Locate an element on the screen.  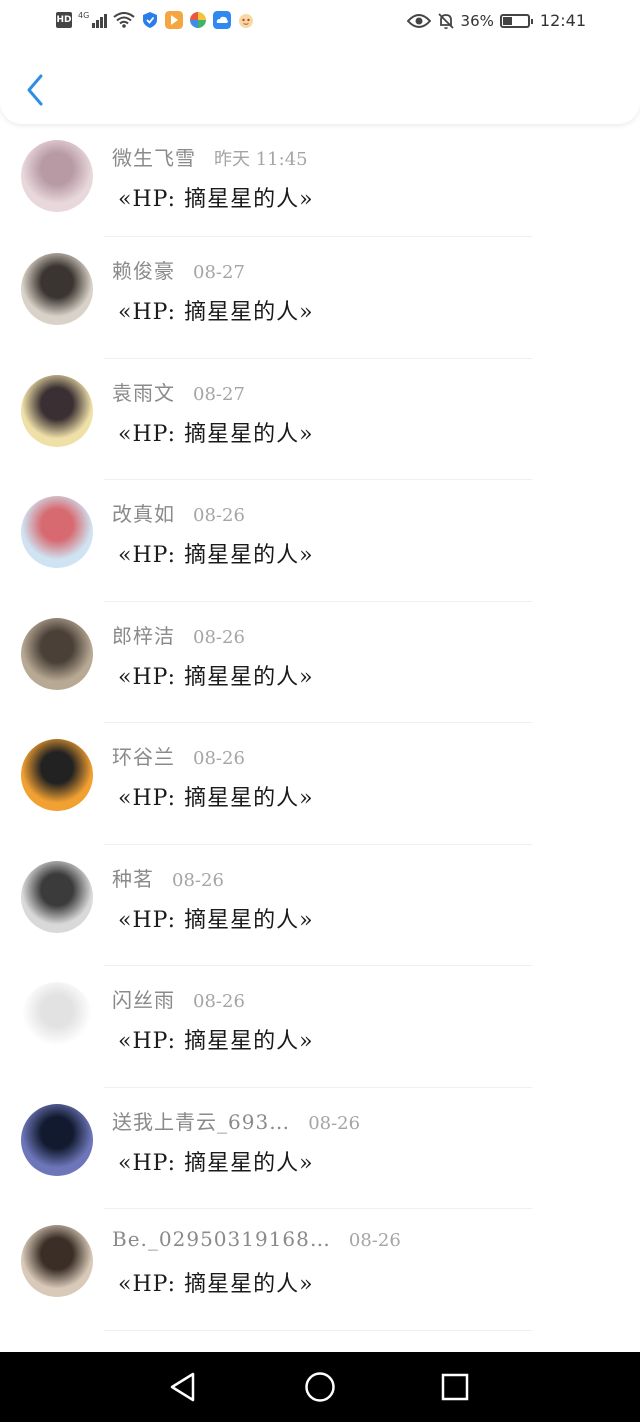
list-item: 赖俊豪 08-27 «HP: 摘星星的人» is located at coordinates (320, 298).